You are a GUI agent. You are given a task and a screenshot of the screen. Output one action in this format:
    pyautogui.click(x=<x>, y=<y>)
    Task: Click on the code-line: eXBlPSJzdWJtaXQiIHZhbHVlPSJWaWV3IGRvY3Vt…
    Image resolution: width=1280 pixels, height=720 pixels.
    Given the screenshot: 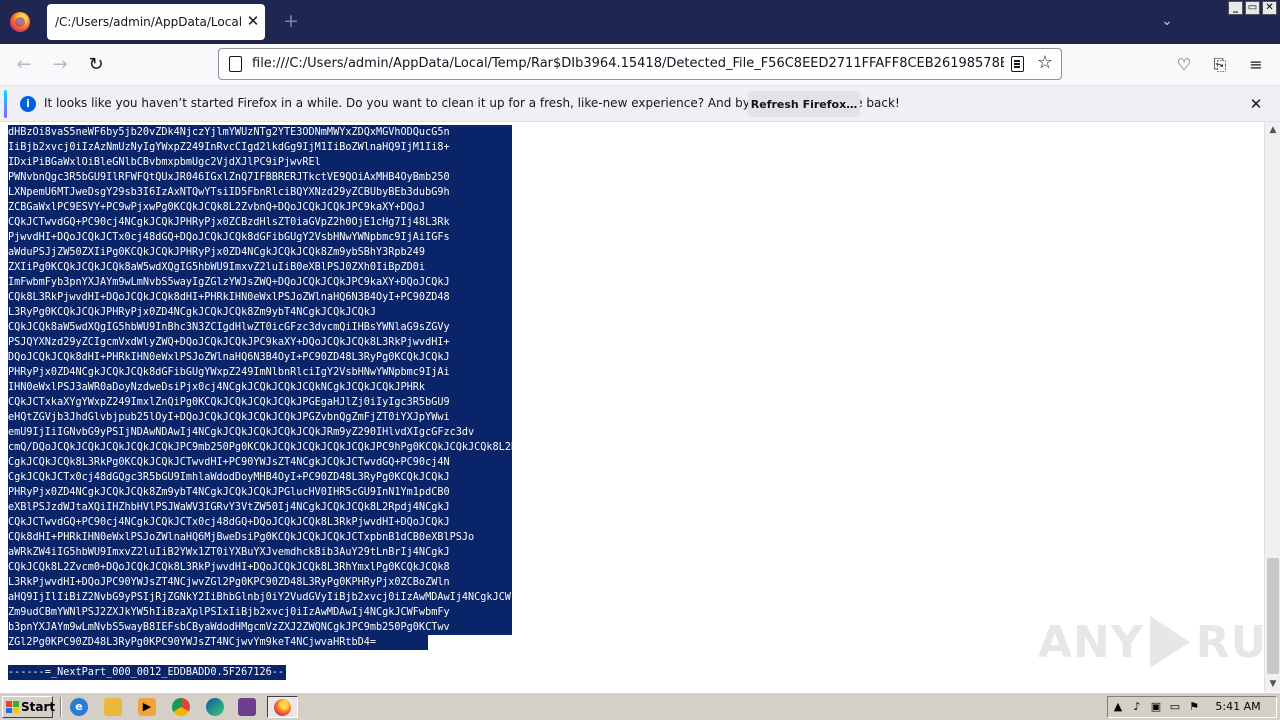 What is the action you would take?
    pyautogui.click(x=260, y=507)
    